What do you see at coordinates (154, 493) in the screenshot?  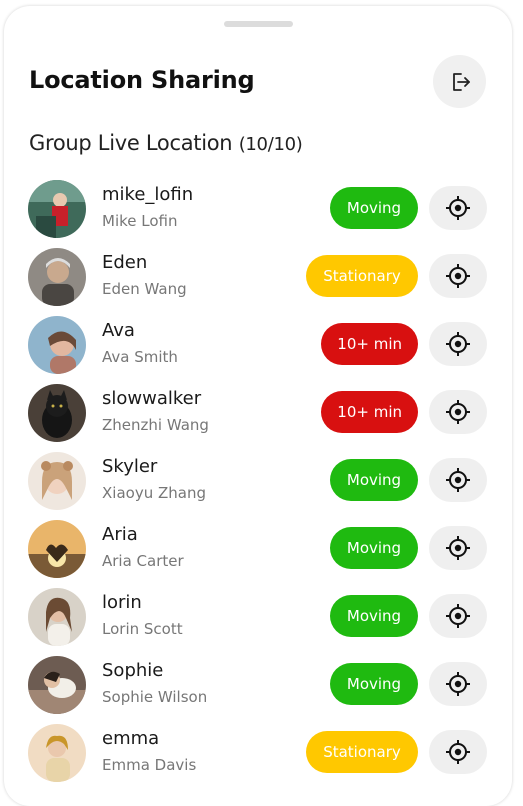 I see `member-full-name: Xiaoyu Zhang` at bounding box center [154, 493].